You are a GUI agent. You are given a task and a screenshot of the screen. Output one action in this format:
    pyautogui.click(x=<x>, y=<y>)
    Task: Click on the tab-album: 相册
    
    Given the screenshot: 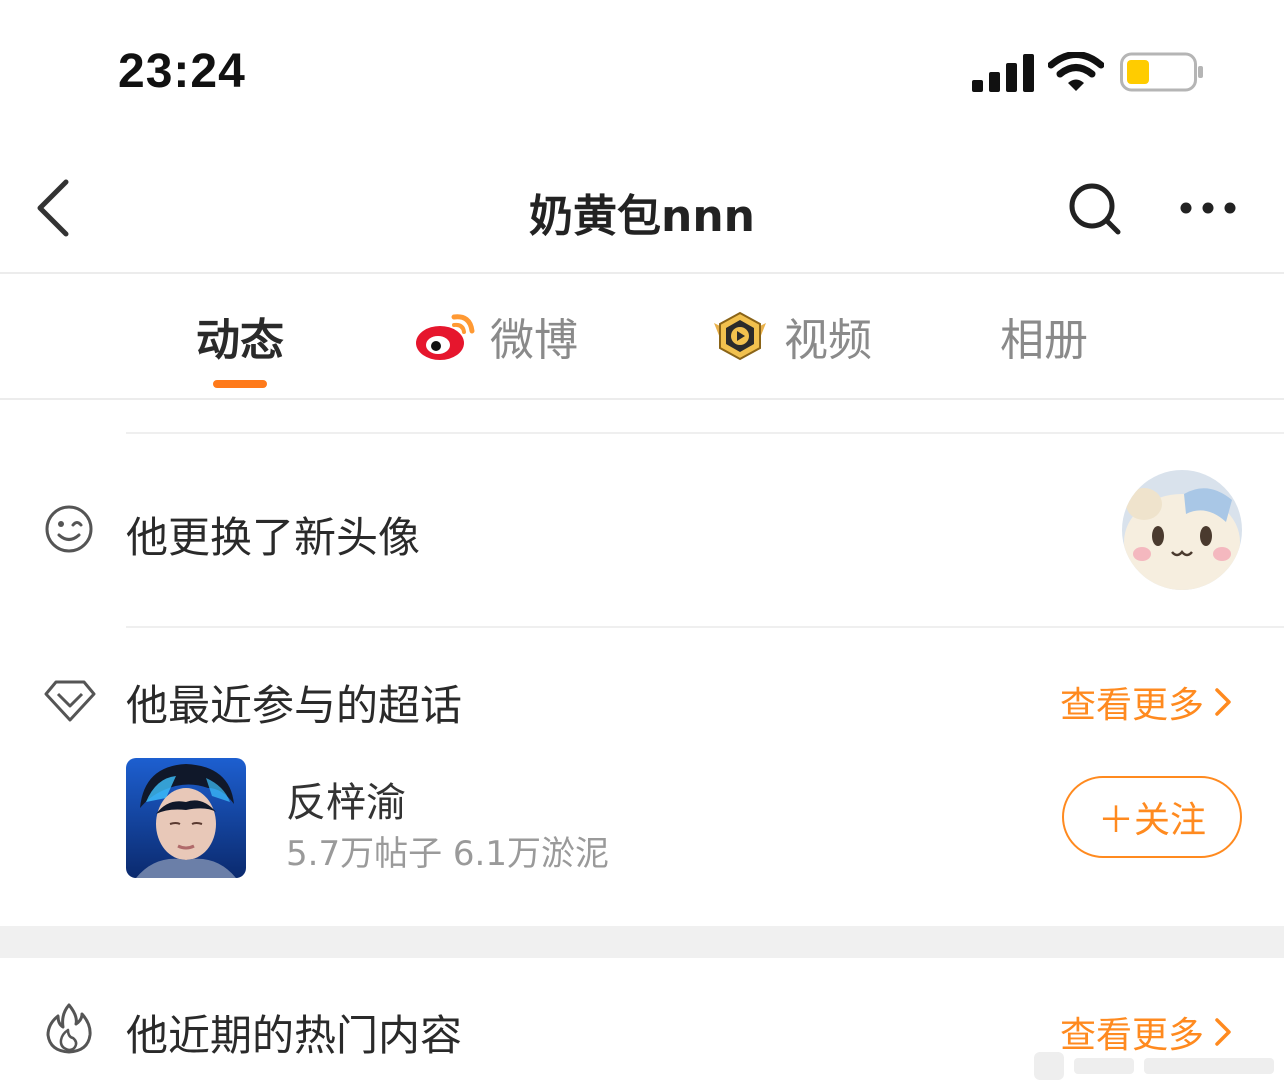 What is the action you would take?
    pyautogui.click(x=1044, y=337)
    